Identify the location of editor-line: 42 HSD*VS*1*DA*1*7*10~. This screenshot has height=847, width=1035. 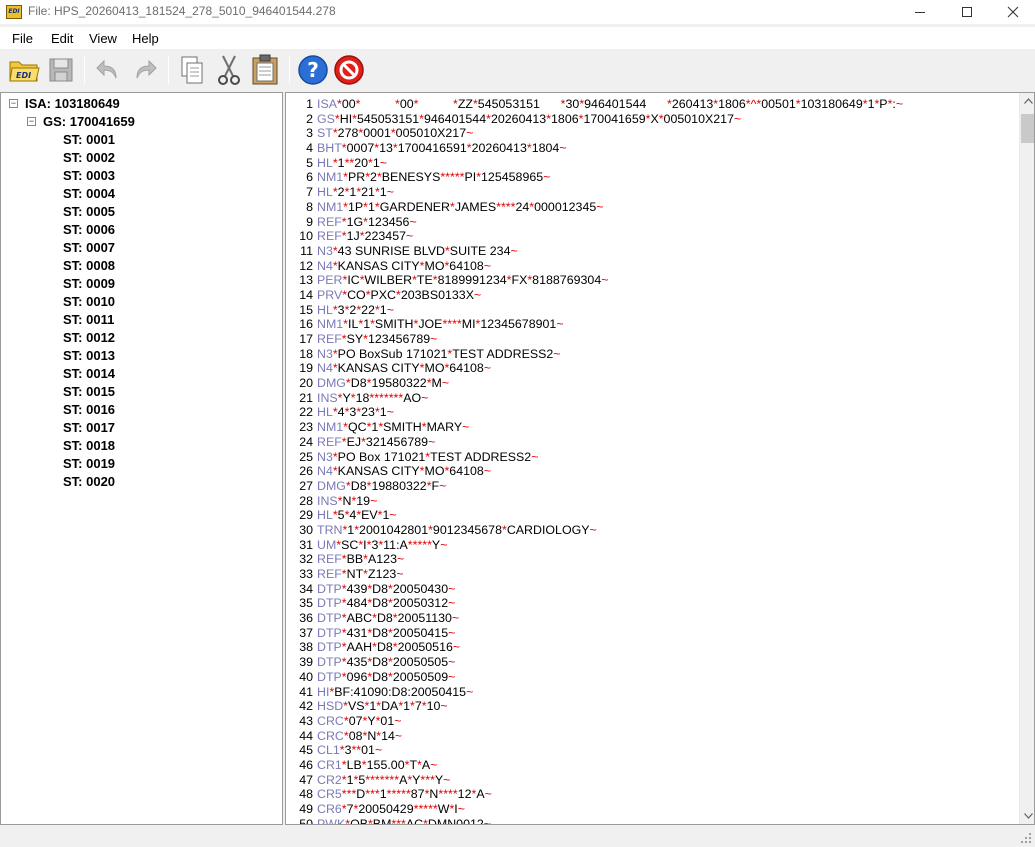
(651, 706).